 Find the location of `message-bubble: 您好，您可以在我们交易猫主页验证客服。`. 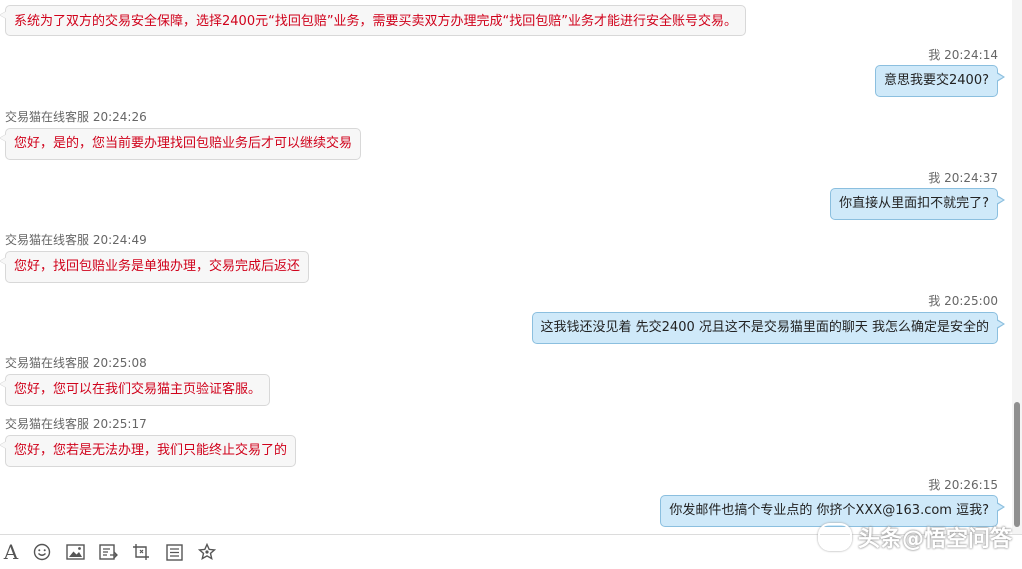

message-bubble: 您好，您可以在我们交易猫主页验证客服。 is located at coordinates (135, 390).